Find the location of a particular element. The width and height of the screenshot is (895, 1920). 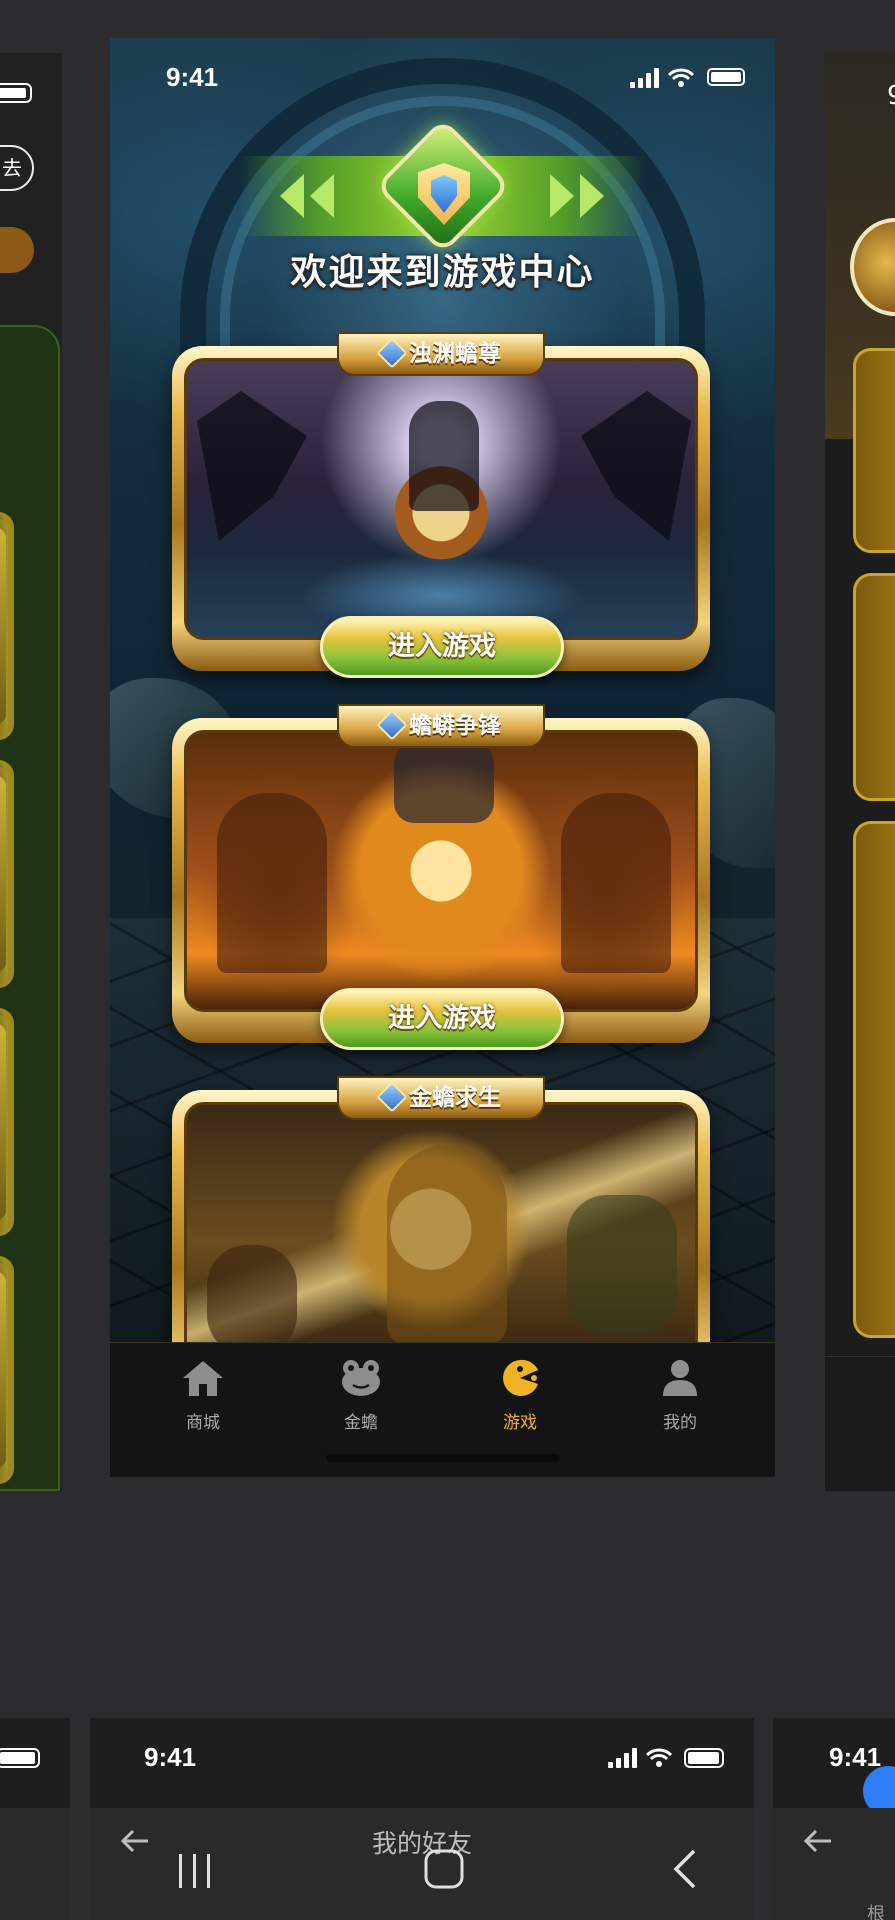

hint-text: 根据 is located at coordinates (876, 1912).